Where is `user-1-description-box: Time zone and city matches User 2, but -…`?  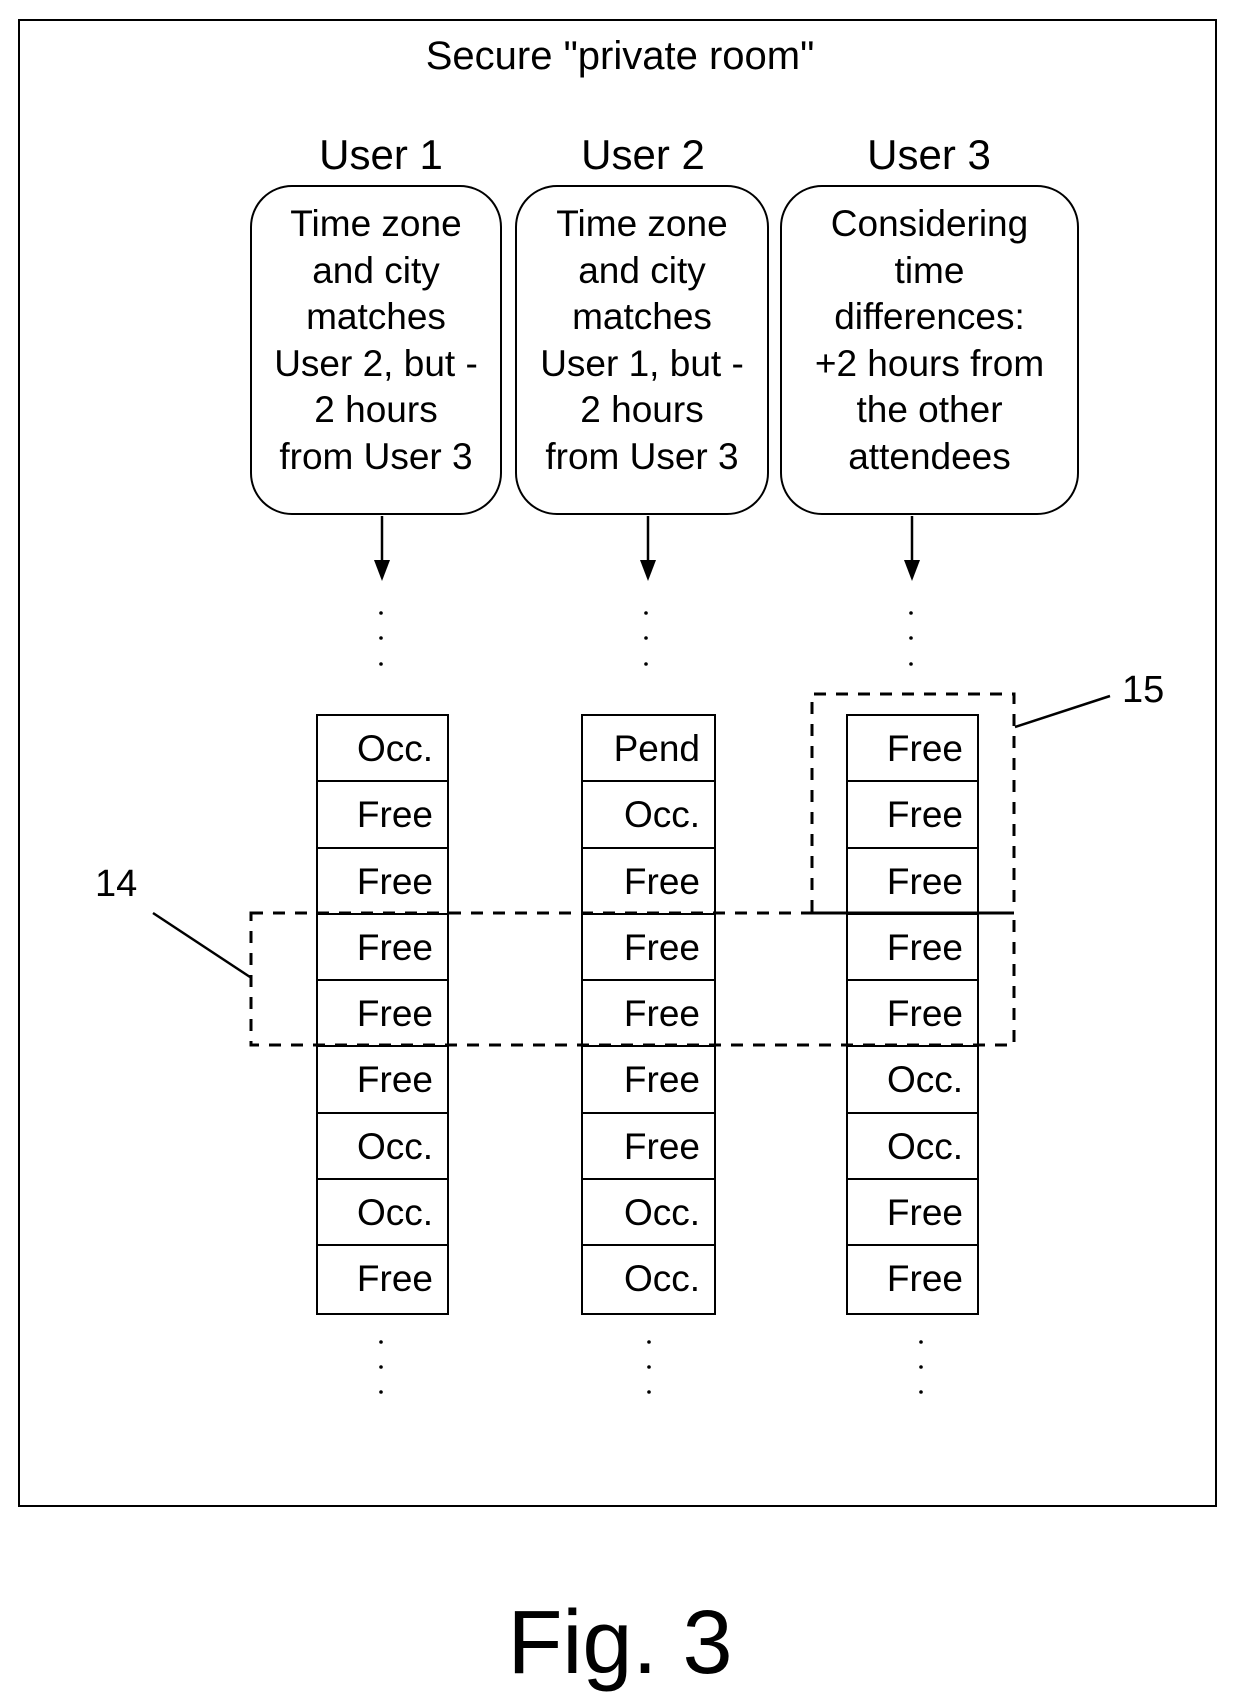 user-1-description-box: Time zone and city matches User 2, but -… is located at coordinates (376, 350).